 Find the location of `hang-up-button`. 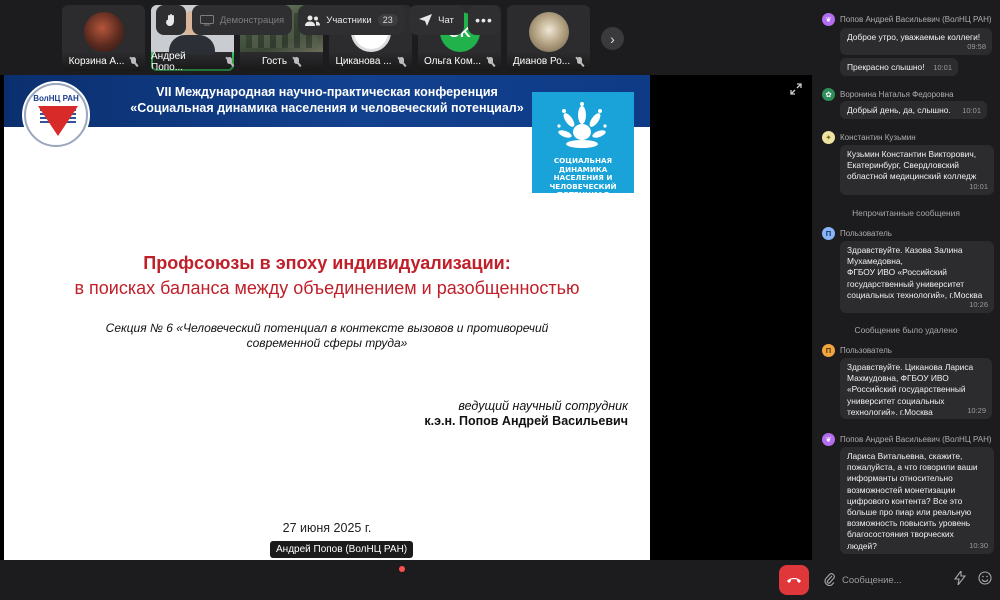

hang-up-button is located at coordinates (794, 580).